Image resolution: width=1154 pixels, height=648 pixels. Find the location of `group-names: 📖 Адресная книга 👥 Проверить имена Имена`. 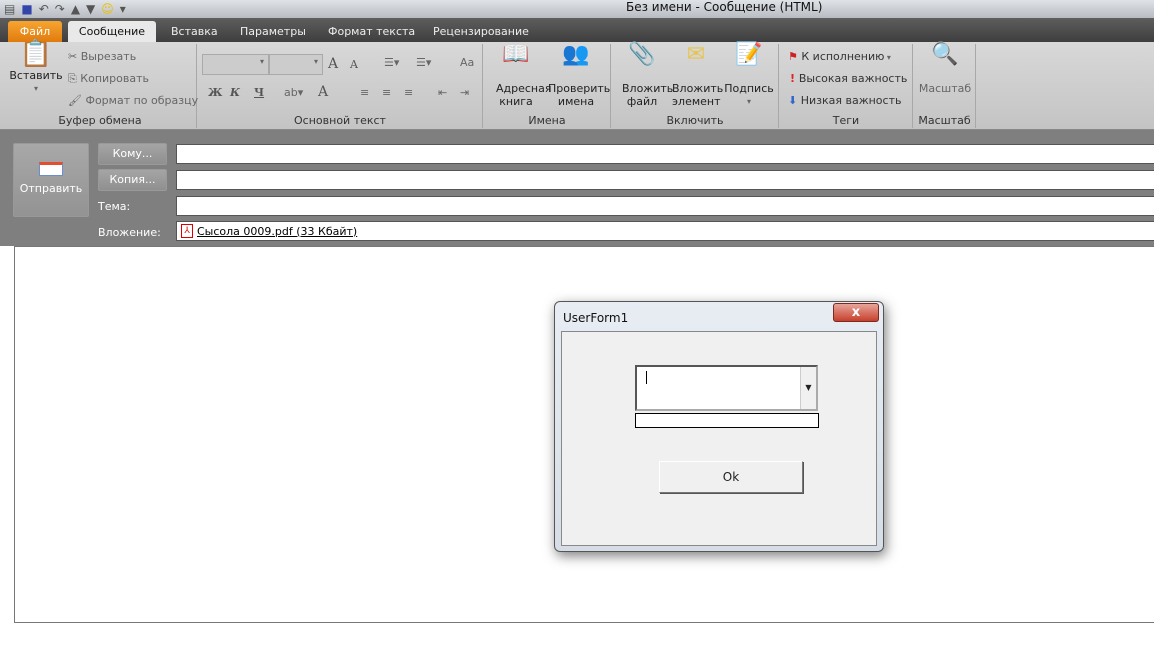

group-names: 📖 Адресная книга 👥 Проверить имена Имена is located at coordinates (547, 86).